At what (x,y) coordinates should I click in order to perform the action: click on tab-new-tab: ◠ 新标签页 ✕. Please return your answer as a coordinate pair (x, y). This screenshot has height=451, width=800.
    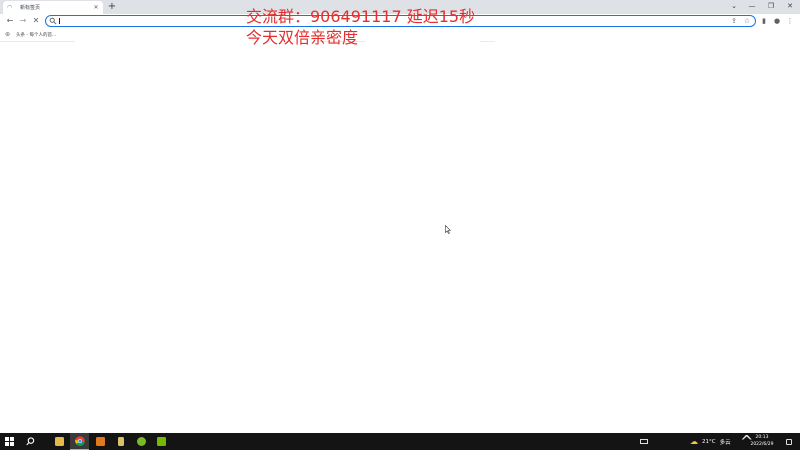
    Looking at the image, I should click on (53, 7).